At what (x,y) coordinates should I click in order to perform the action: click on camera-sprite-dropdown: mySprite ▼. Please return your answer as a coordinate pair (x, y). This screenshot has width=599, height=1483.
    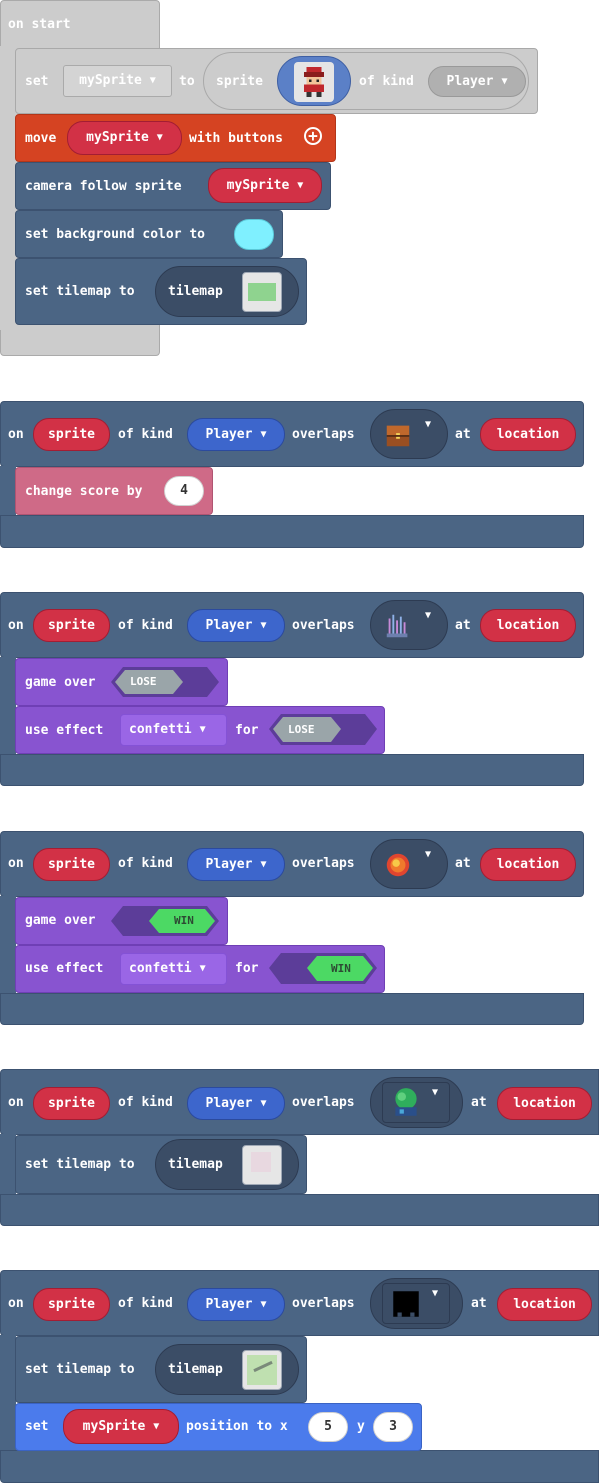
    Looking at the image, I should click on (265, 185).